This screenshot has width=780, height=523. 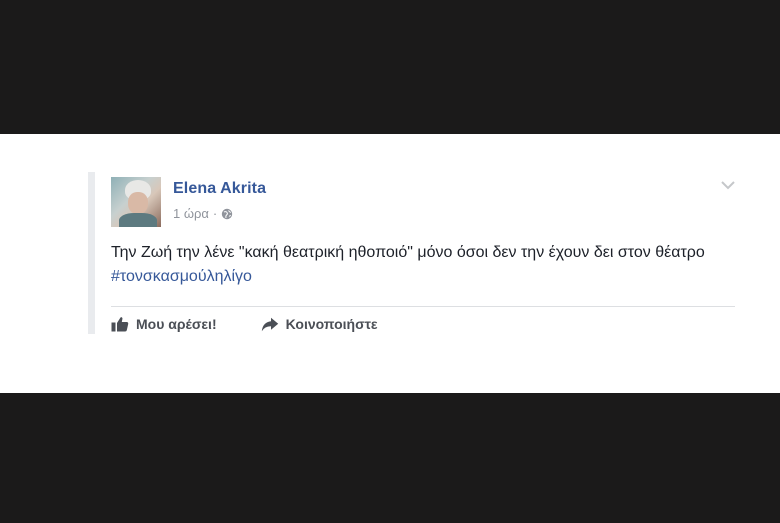 I want to click on like-button: Μου αρέσει!, so click(x=164, y=324).